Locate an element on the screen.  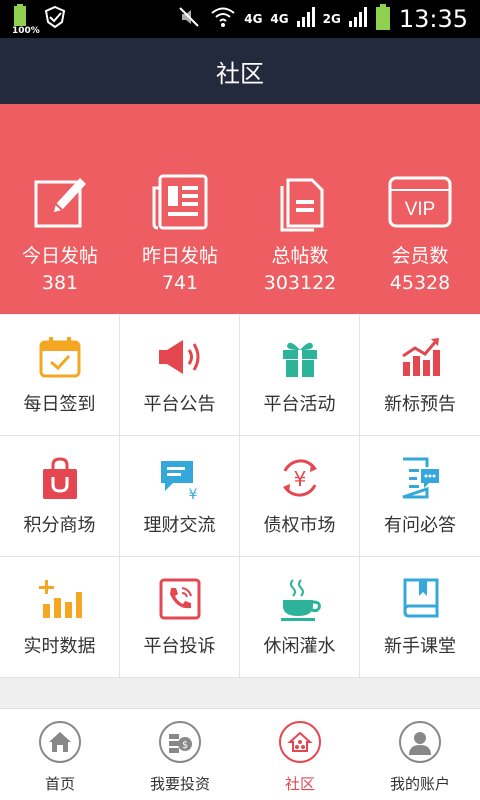
grid-label: 理财交流 is located at coordinates (179, 525).